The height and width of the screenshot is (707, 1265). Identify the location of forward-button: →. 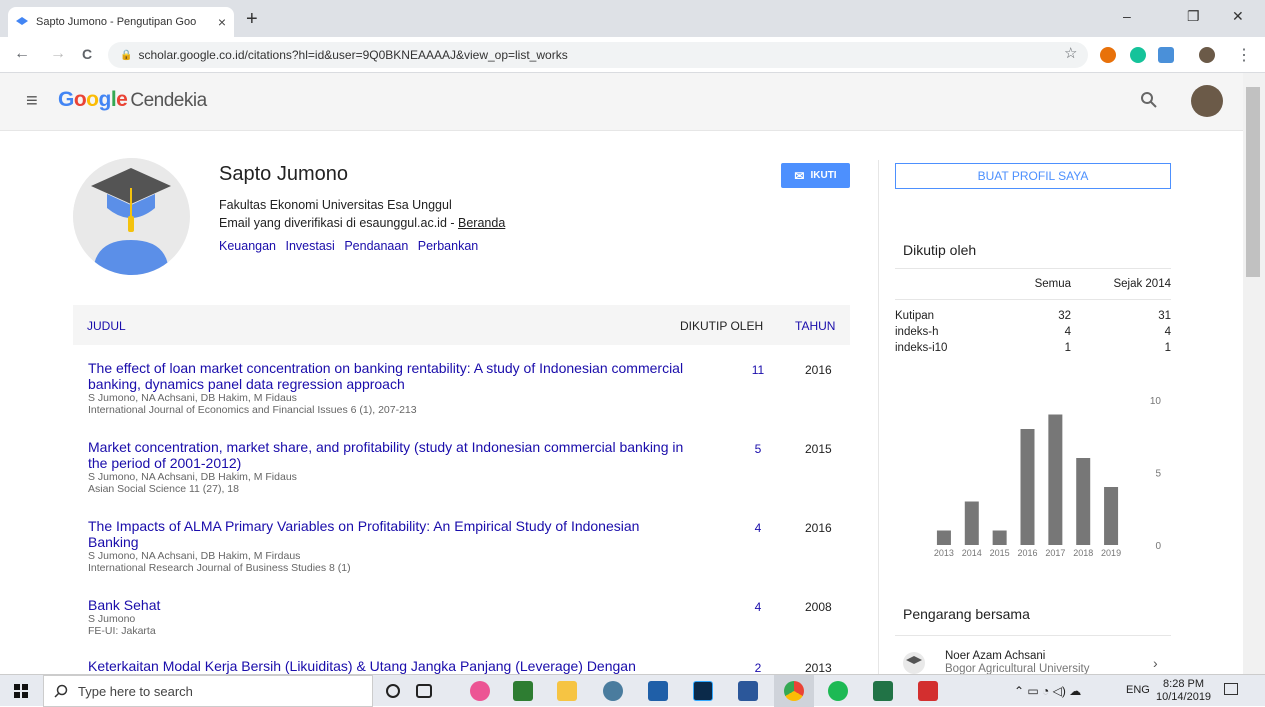
(58, 54).